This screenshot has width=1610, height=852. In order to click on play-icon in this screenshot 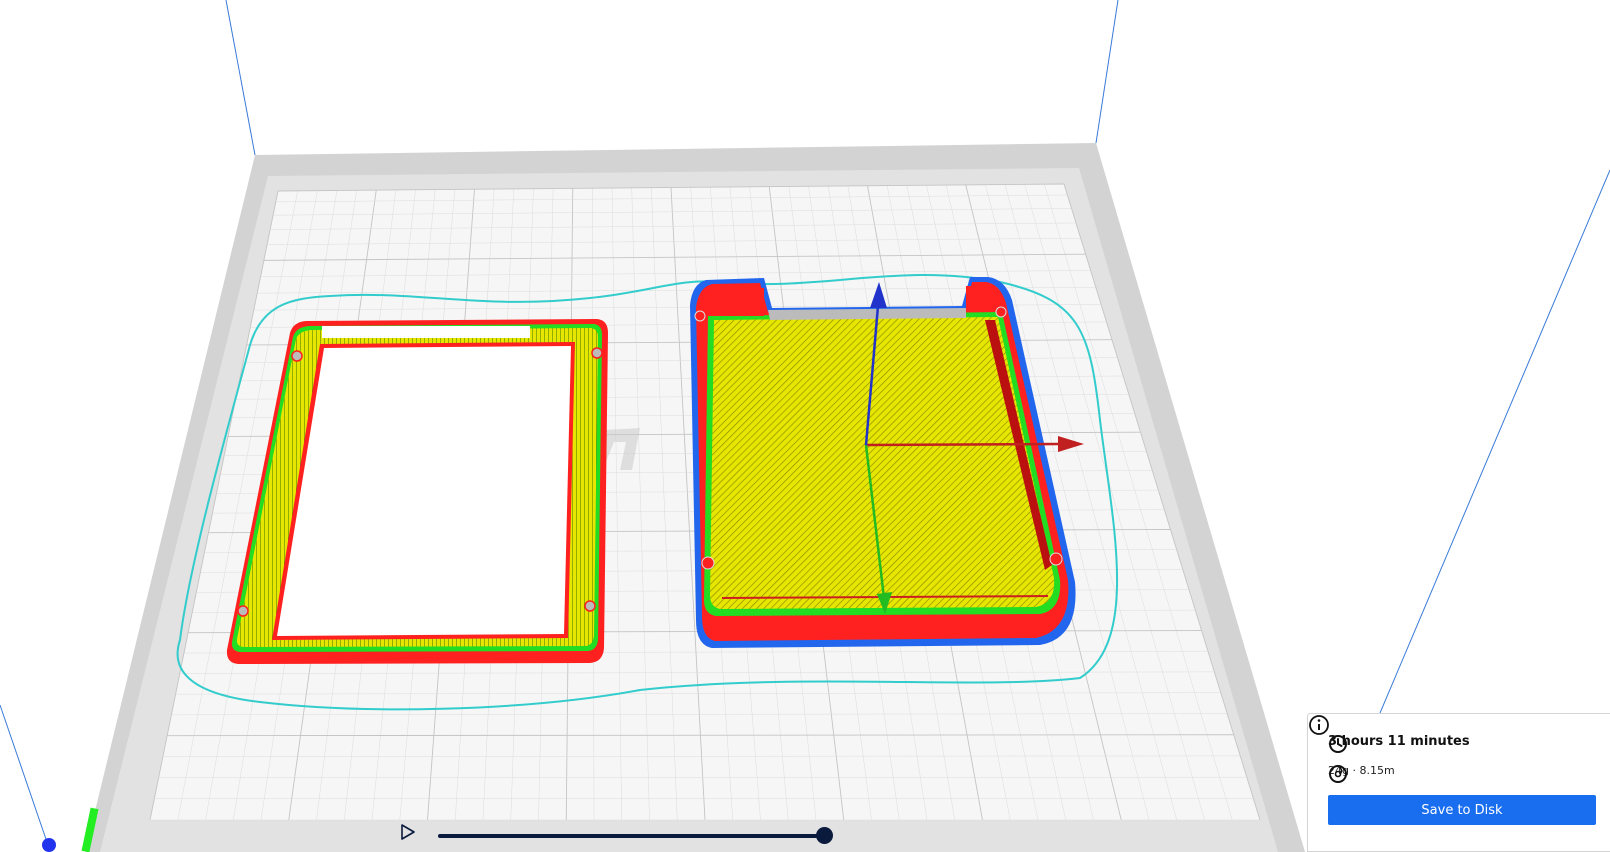, I will do `click(408, 832)`.